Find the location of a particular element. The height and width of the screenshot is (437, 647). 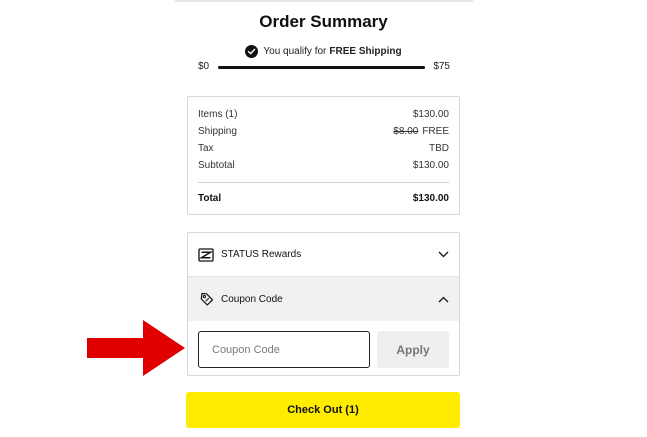

summary-row-label: Items (1) is located at coordinates (218, 114).